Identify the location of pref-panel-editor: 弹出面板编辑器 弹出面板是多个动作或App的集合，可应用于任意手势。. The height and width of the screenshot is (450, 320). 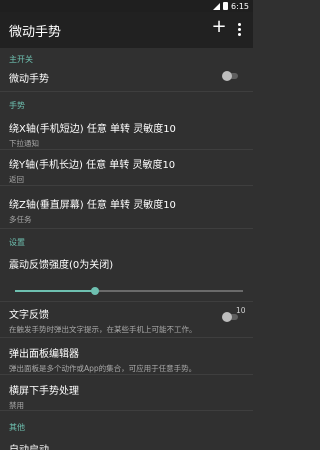
(127, 359).